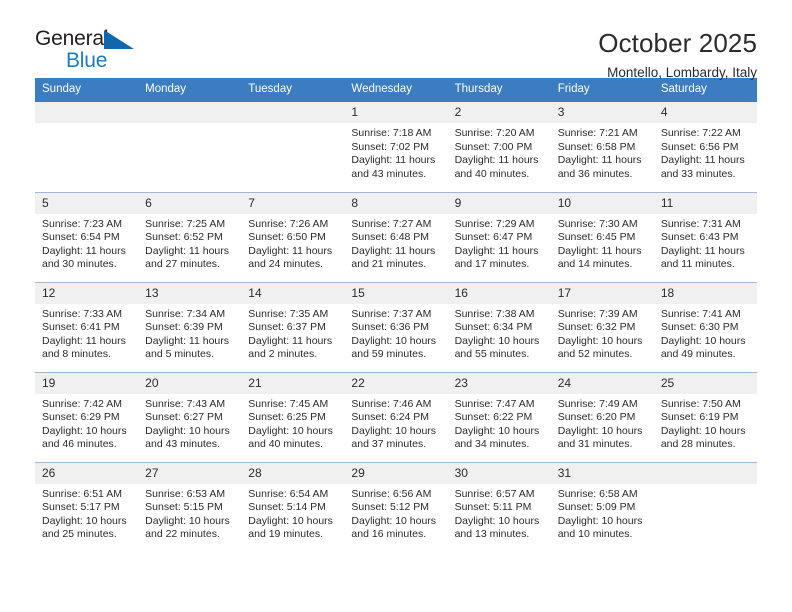 This screenshot has width=792, height=612. Describe the element at coordinates (494, 403) in the screenshot. I see `sunrise-text: Sunrise: 7:47 AM` at that location.